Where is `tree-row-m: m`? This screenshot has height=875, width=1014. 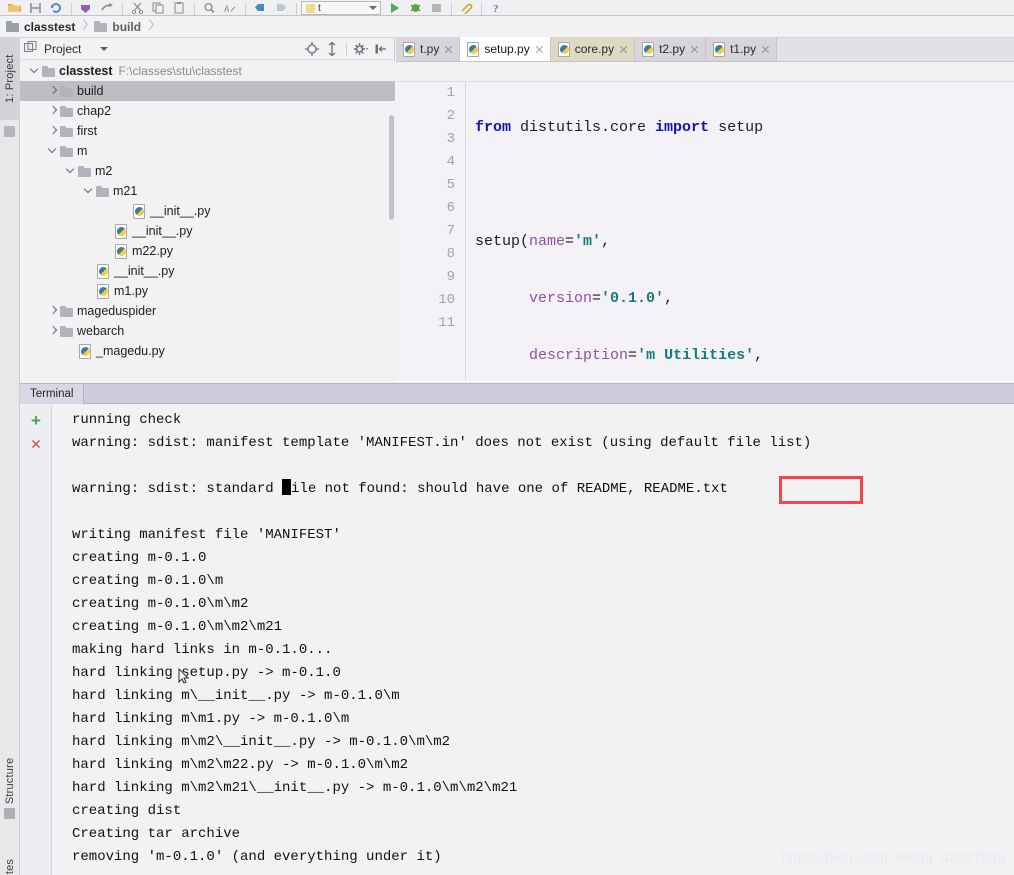 tree-row-m: m is located at coordinates (207, 151).